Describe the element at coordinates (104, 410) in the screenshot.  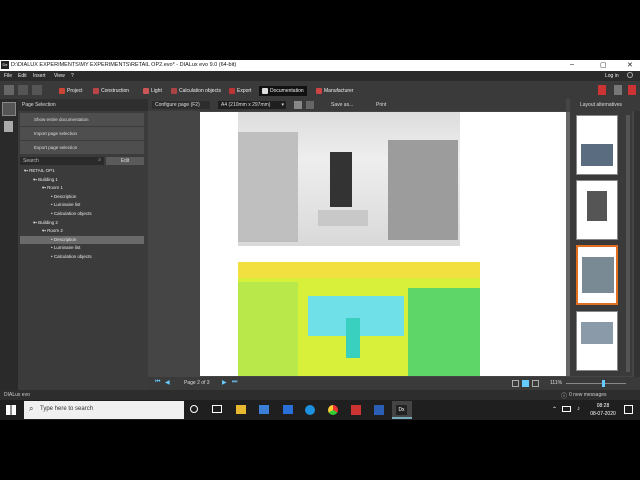
I see `taskbar-search-input: ⌕ Type here to search` at that location.